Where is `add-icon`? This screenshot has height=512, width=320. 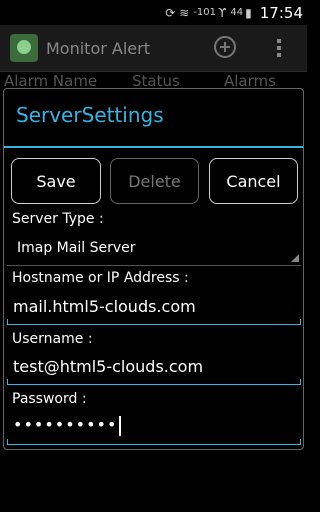
add-icon is located at coordinates (225, 47).